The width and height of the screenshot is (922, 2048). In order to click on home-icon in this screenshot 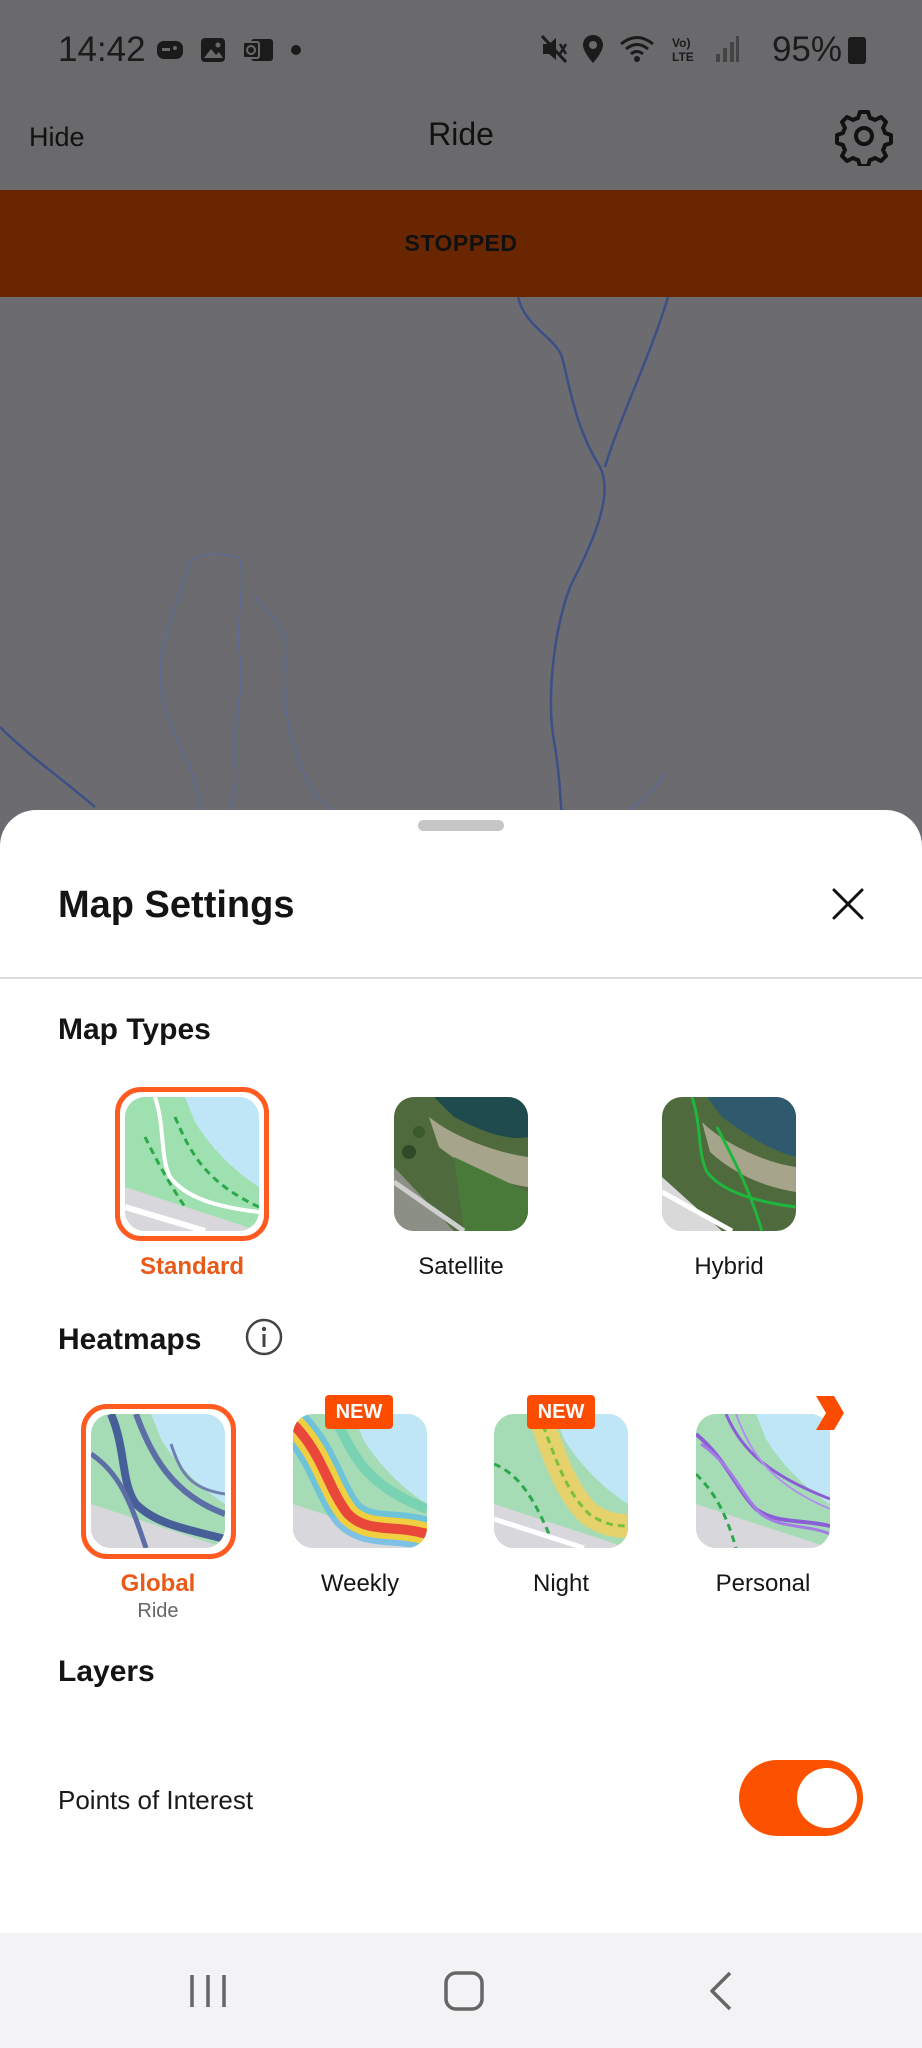, I will do `click(464, 1991)`.